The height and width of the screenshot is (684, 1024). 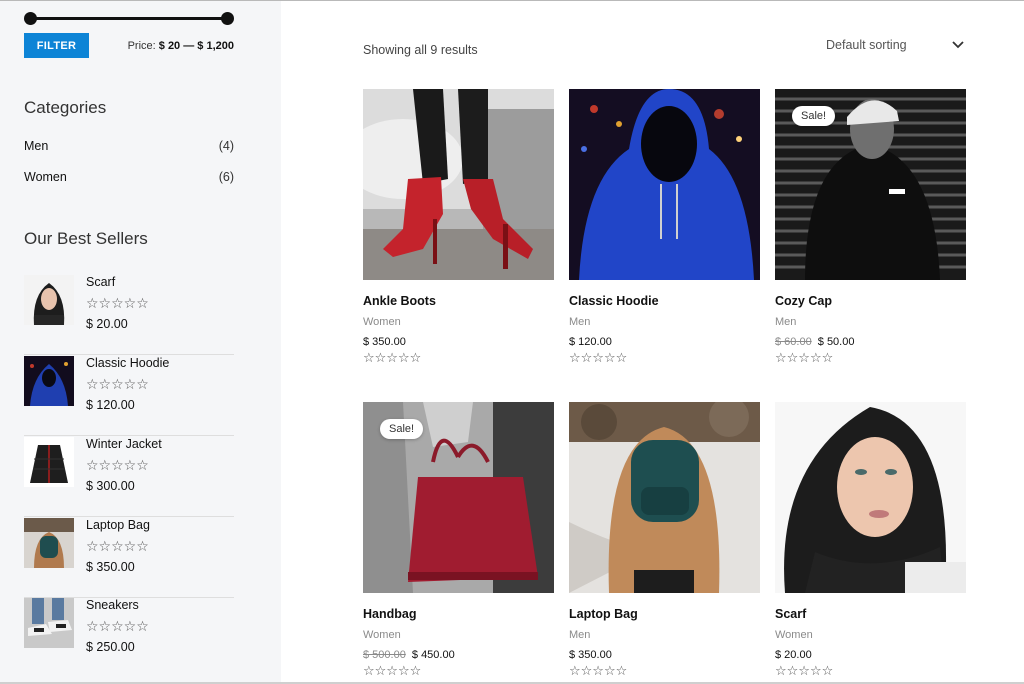 What do you see at coordinates (793, 342) in the screenshot?
I see `product-old-price: $ 60.00` at bounding box center [793, 342].